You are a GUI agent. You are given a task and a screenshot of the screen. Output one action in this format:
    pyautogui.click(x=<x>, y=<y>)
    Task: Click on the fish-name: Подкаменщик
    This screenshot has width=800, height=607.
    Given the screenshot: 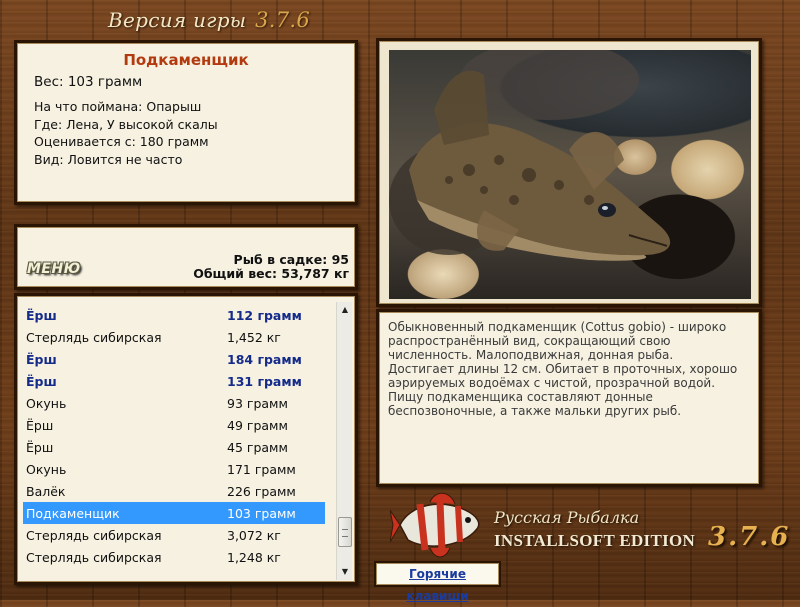 What is the action you would take?
    pyautogui.click(x=186, y=60)
    